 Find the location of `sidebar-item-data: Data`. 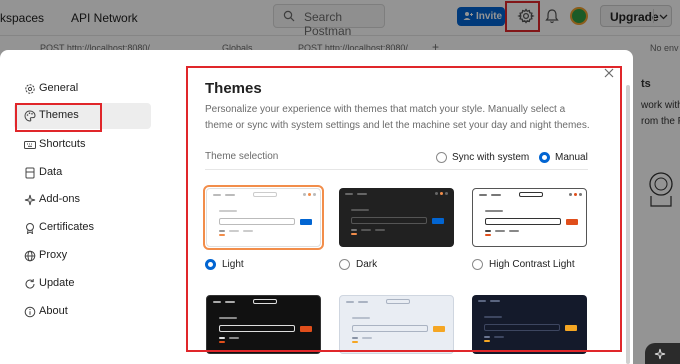

sidebar-item-data: Data is located at coordinates (82, 173).